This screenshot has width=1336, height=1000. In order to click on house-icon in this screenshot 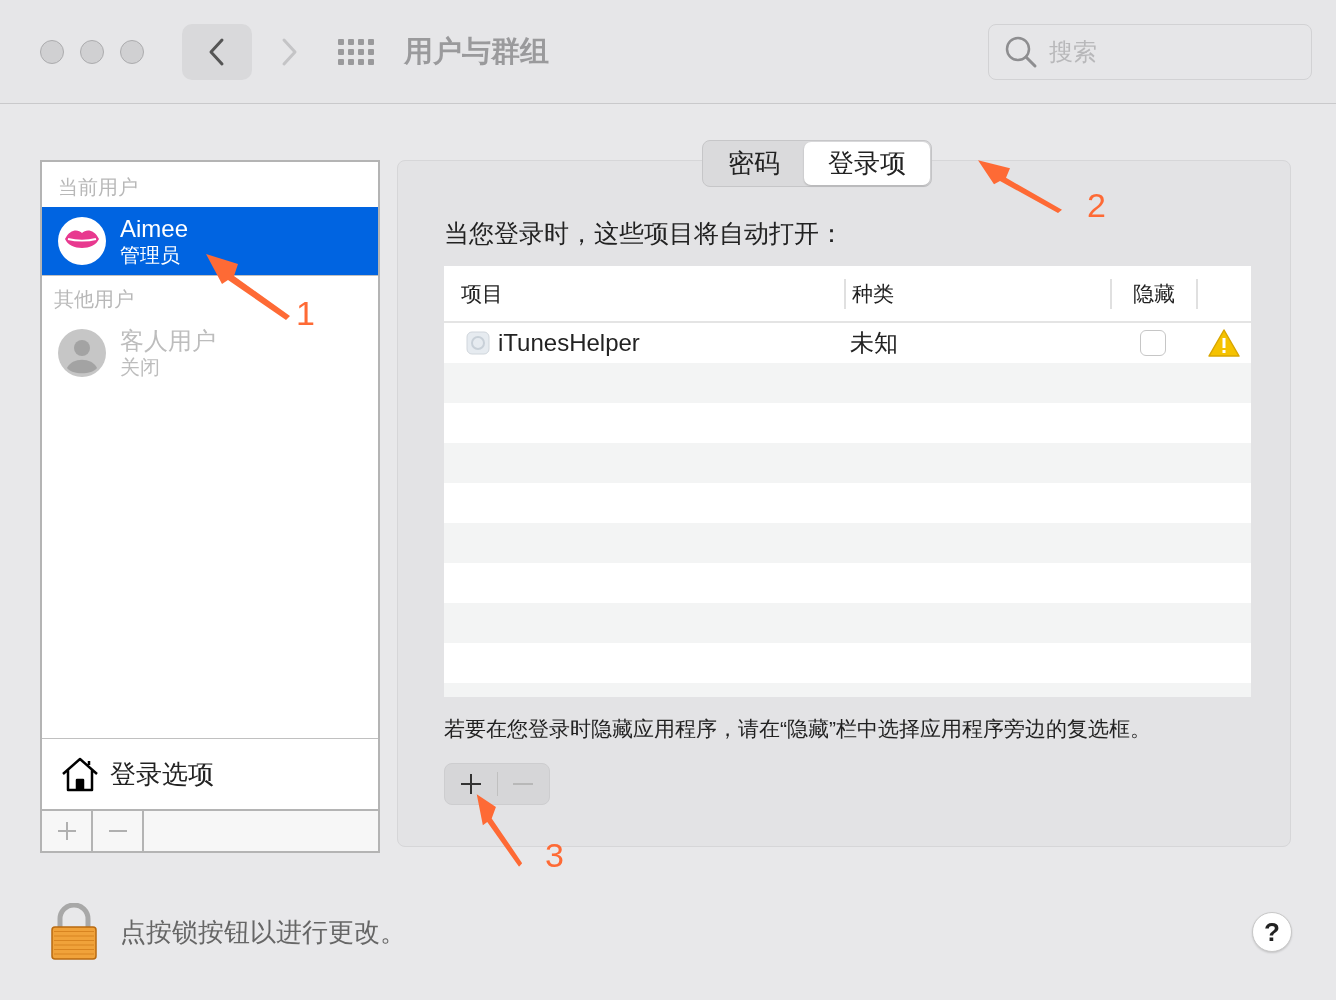, I will do `click(80, 774)`.